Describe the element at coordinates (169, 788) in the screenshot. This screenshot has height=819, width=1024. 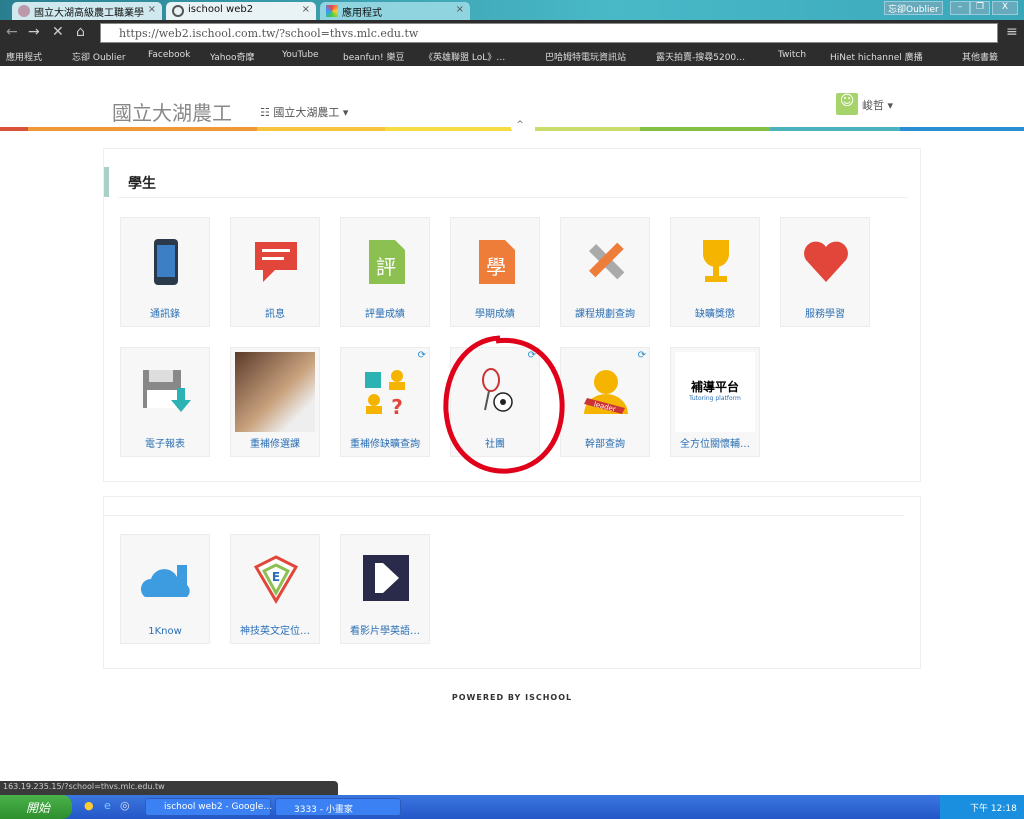
I see `status-bar: 163.19.235.15/?school=thvs.mlc.edu.tw` at that location.